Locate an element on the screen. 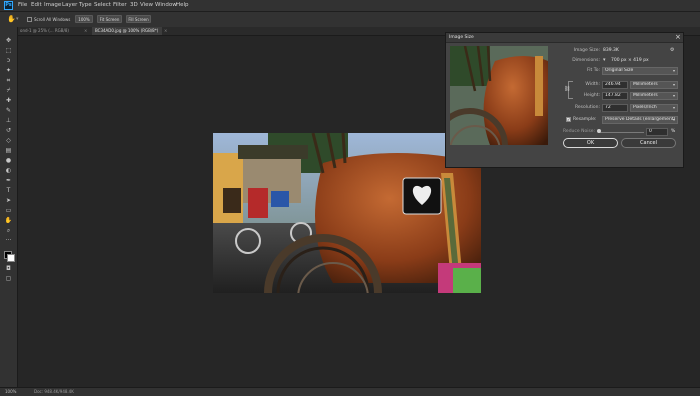 The width and height of the screenshot is (700, 396). magic-wand-icon: ✦ is located at coordinates (8, 71).